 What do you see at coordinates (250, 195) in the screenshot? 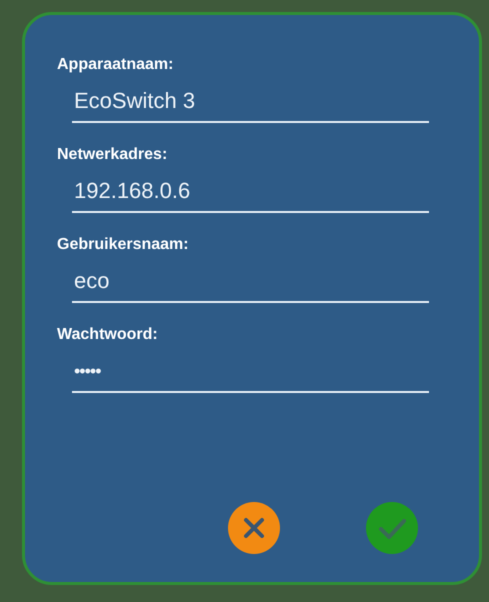
I see `input-field: 192.168.0.6` at bounding box center [250, 195].